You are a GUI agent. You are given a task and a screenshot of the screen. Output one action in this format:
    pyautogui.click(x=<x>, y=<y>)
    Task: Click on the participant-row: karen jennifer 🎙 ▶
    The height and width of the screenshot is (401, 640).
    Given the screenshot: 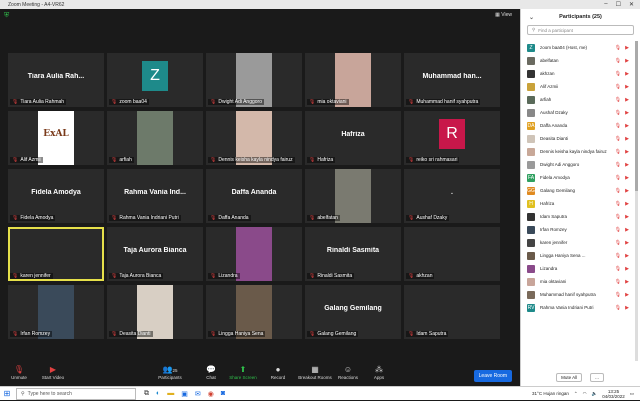 What is the action you would take?
    pyautogui.click(x=580, y=242)
    